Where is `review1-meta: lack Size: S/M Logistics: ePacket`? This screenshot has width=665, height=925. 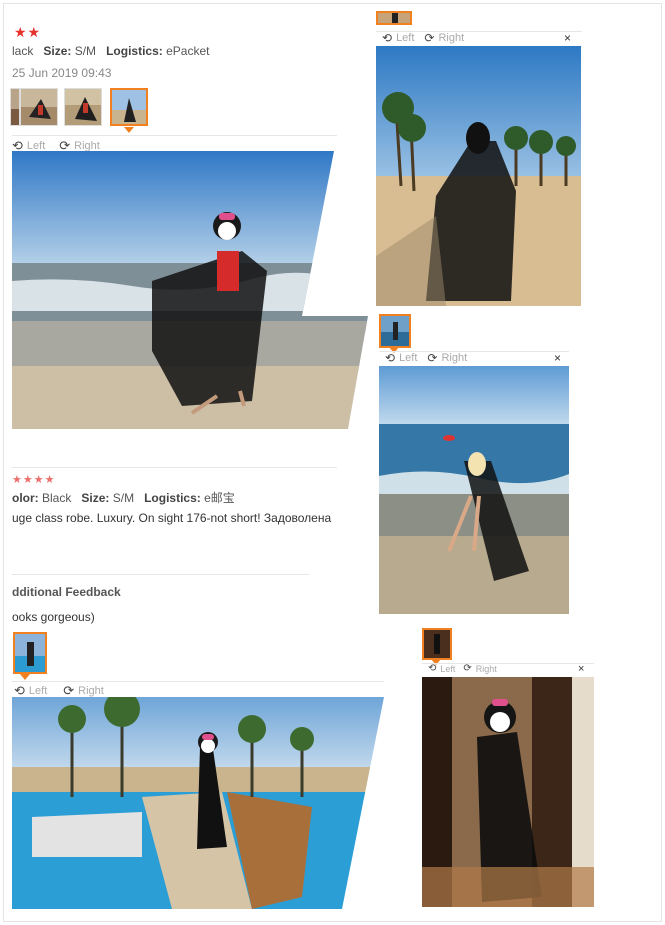 review1-meta: lack Size: S/M Logistics: ePacket is located at coordinates (110, 51).